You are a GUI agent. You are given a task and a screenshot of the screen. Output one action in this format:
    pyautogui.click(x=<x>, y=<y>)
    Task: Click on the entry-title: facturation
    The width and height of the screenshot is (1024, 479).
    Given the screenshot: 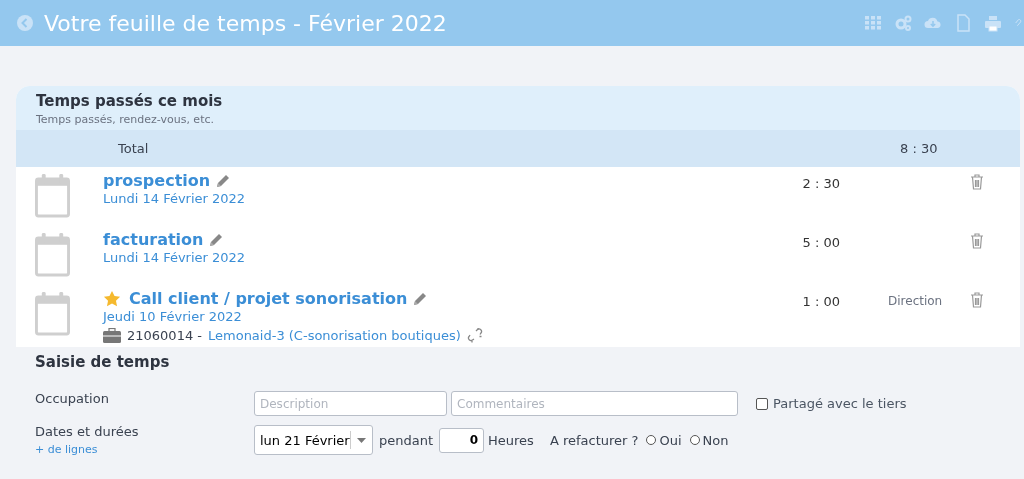 What is the action you would take?
    pyautogui.click(x=153, y=239)
    